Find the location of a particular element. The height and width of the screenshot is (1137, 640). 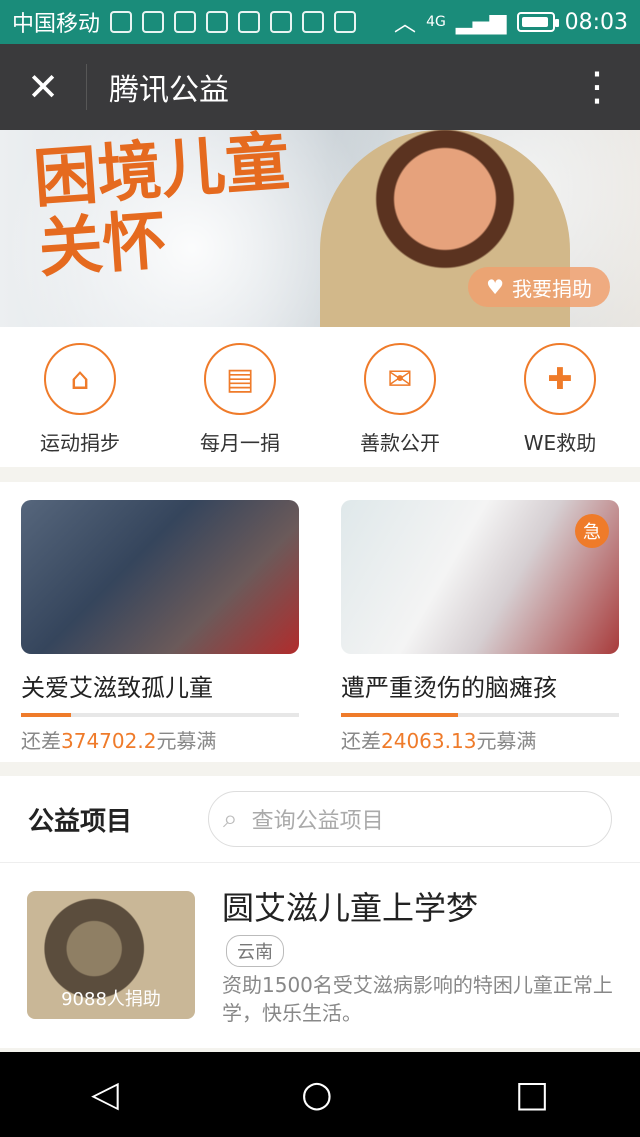

more-menu-button: ⋮ is located at coordinates (597, 87).